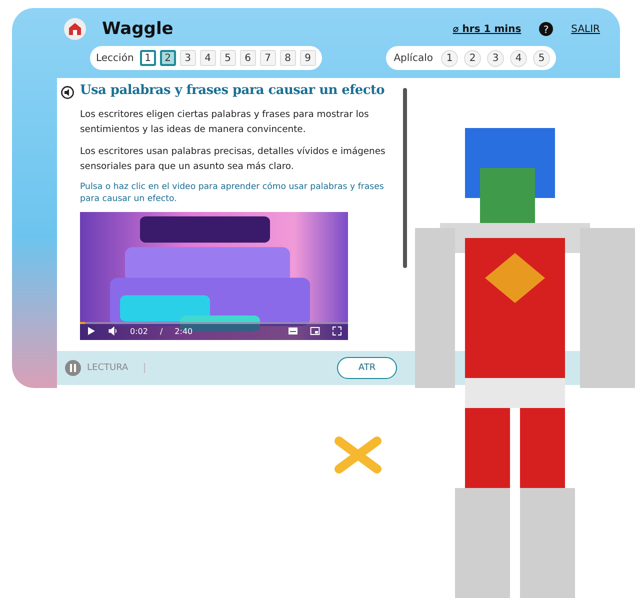 The image size is (639, 598). Describe the element at coordinates (405, 178) in the screenshot. I see `scrollbar` at that location.